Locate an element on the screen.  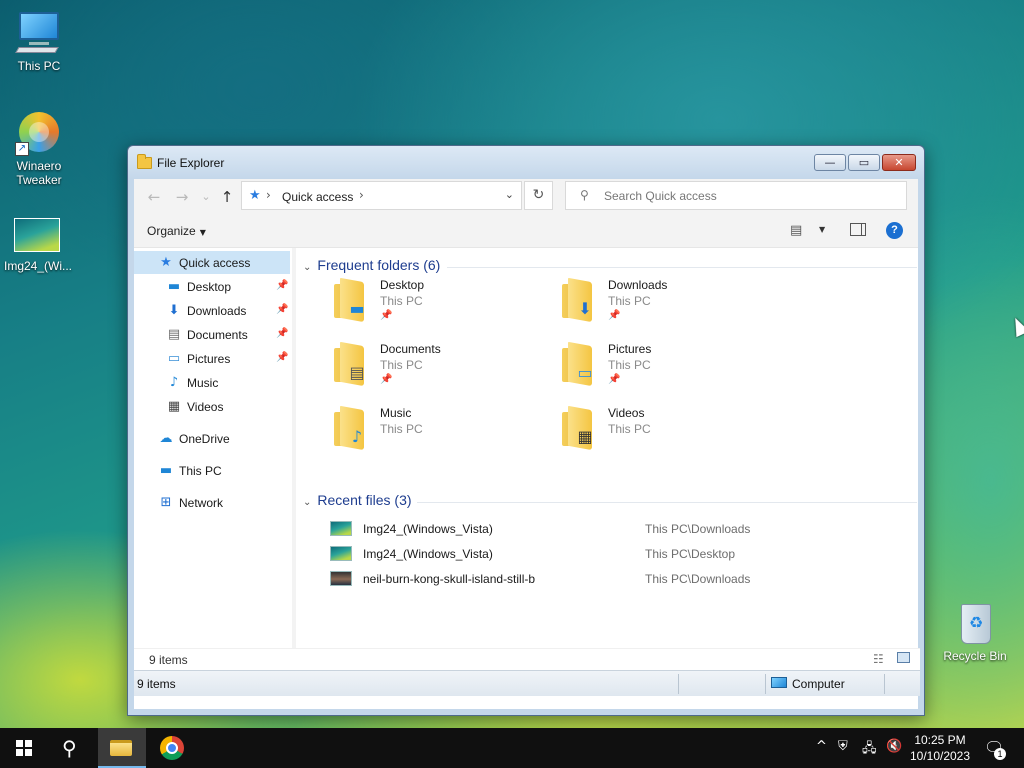
pictures-folder-icon: ▭ is located at coordinates (578, 364).